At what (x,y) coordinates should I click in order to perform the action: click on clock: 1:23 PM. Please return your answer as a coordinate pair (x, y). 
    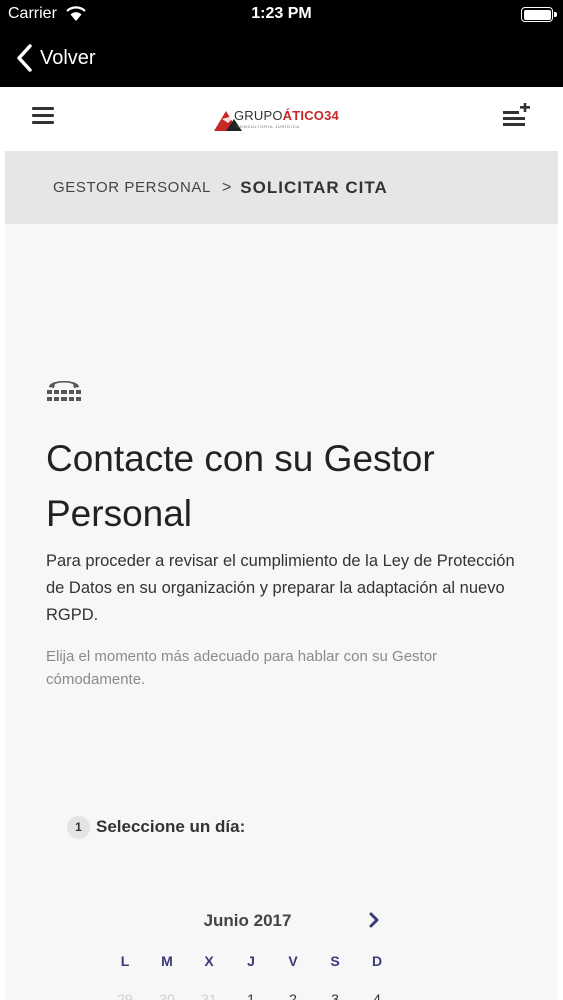
    Looking at the image, I should click on (281, 13).